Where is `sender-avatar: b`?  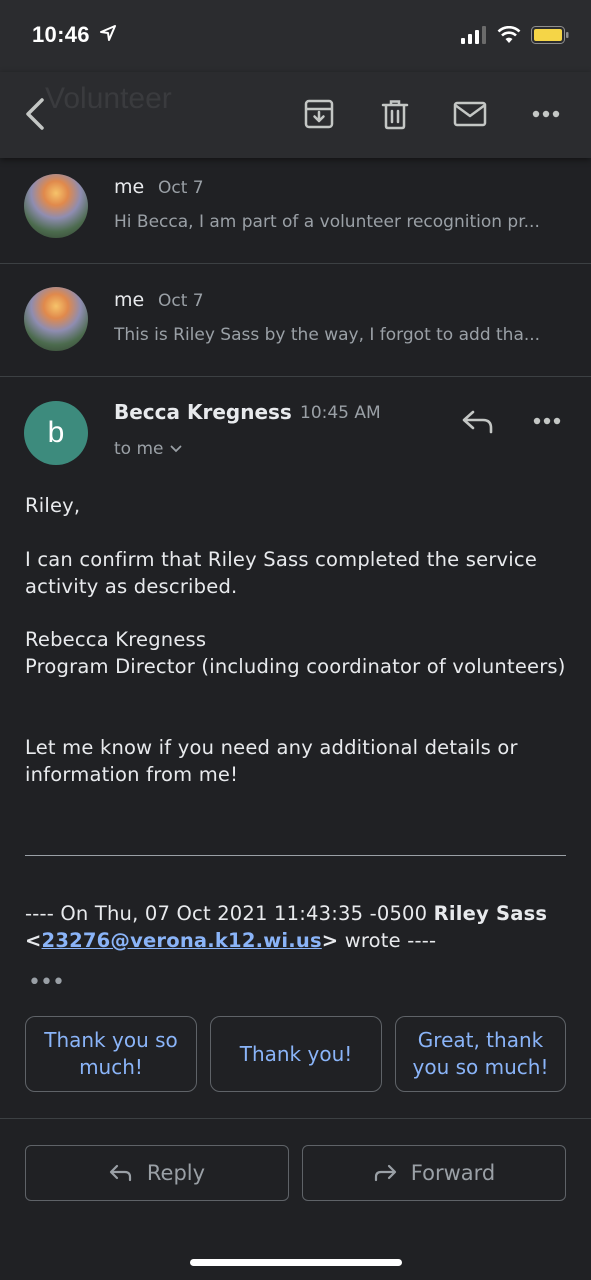 sender-avatar: b is located at coordinates (56, 433).